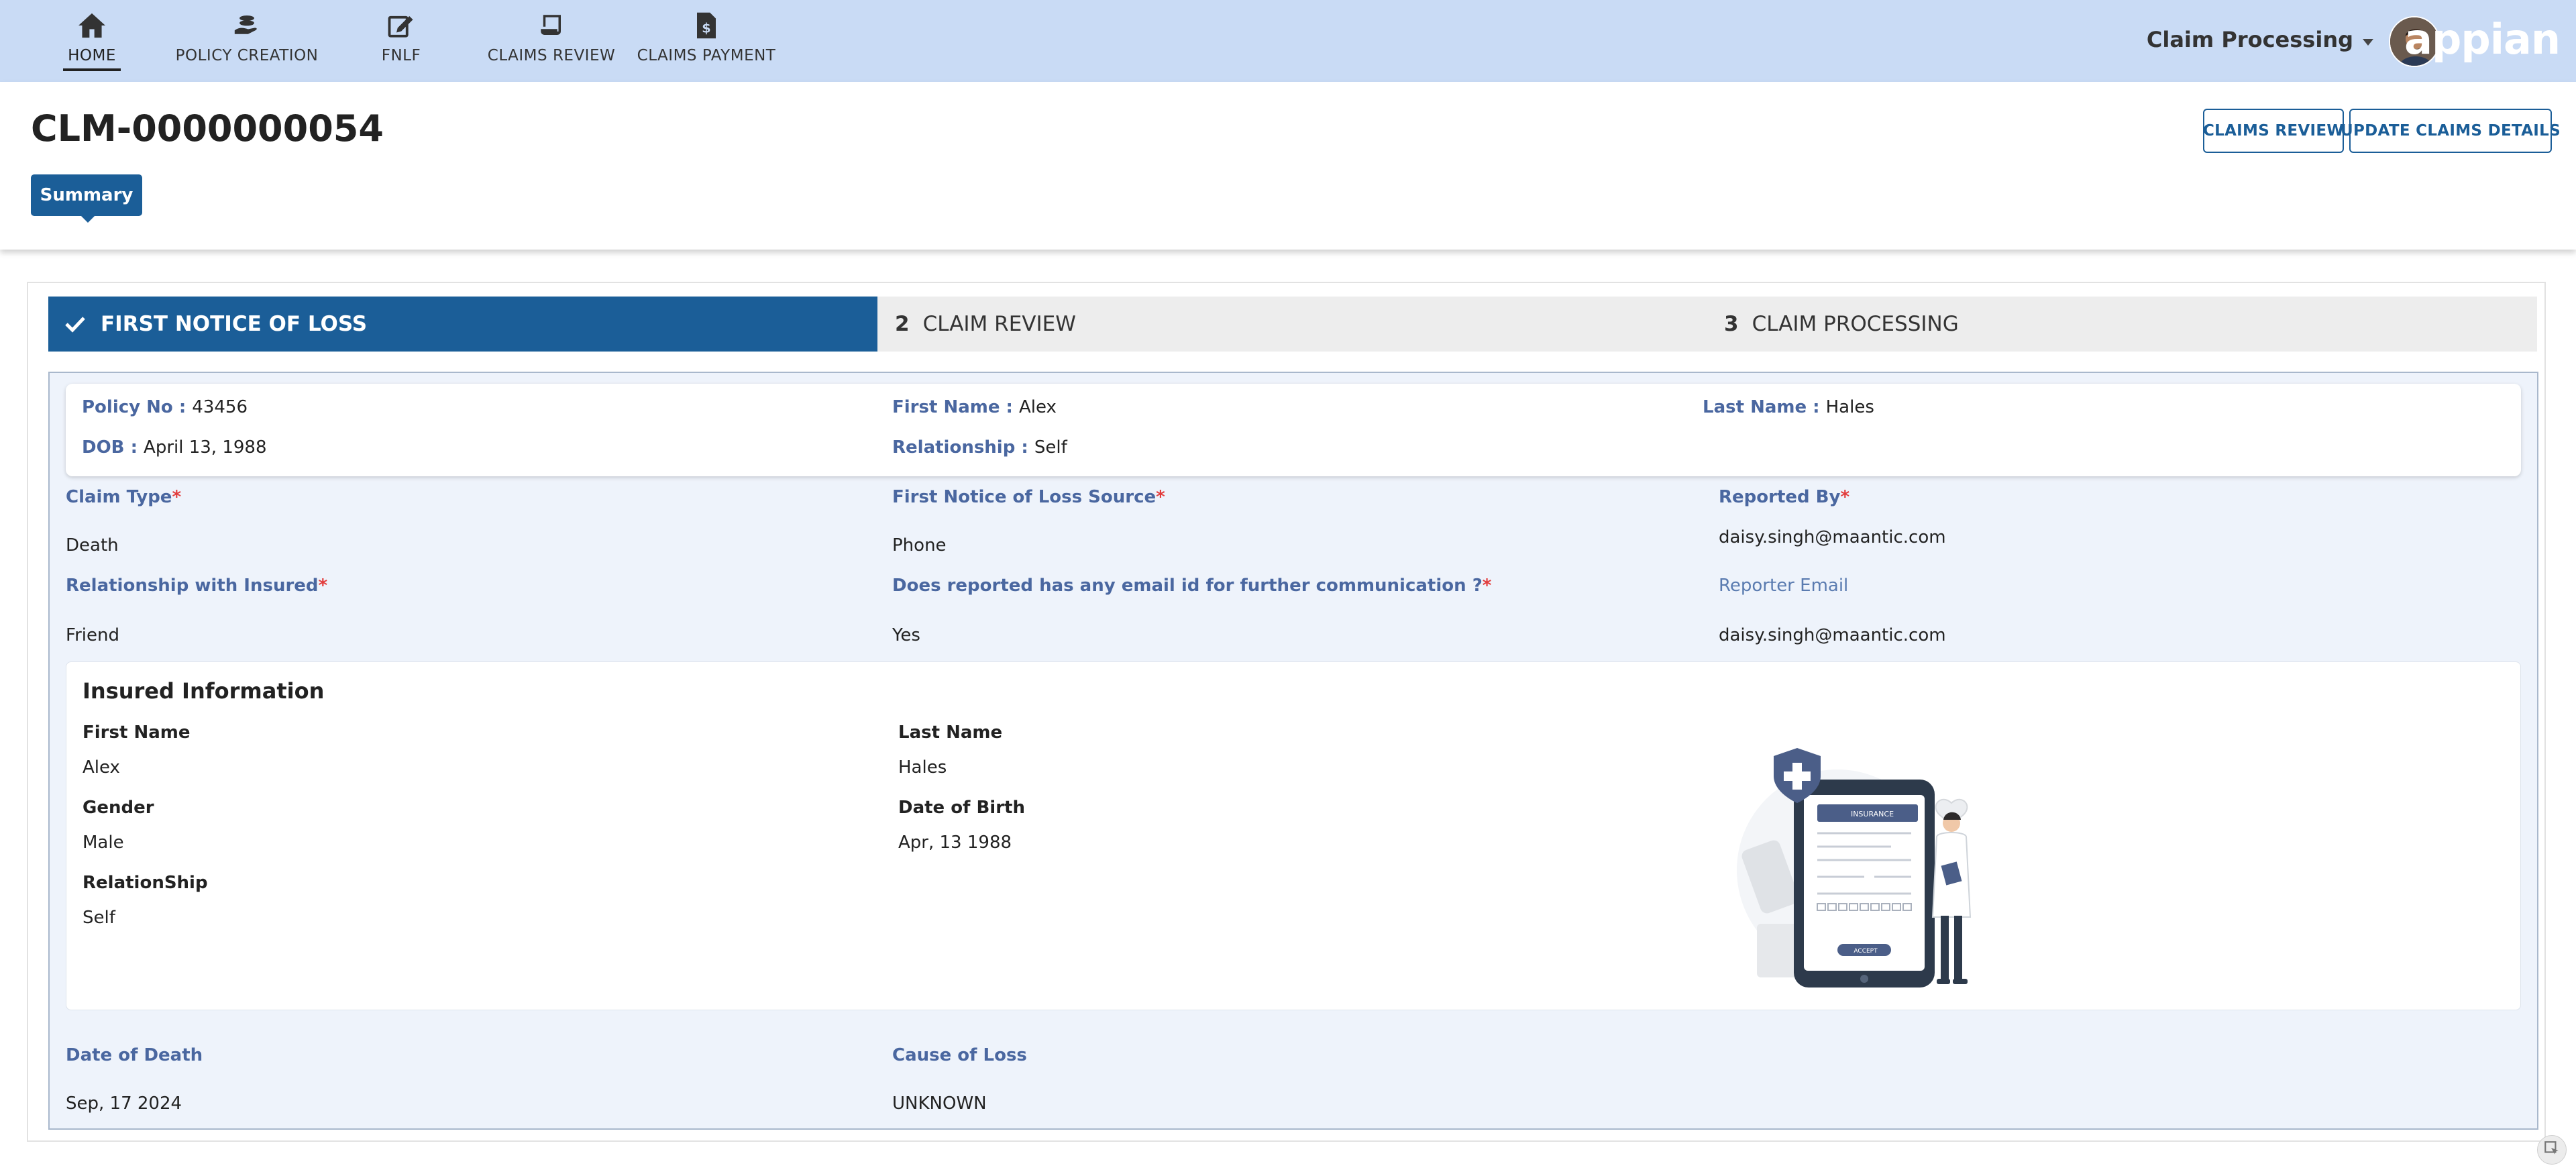 The height and width of the screenshot is (1174, 2576). What do you see at coordinates (137, 733) in the screenshot?
I see `insured-first-name-label: First Name` at bounding box center [137, 733].